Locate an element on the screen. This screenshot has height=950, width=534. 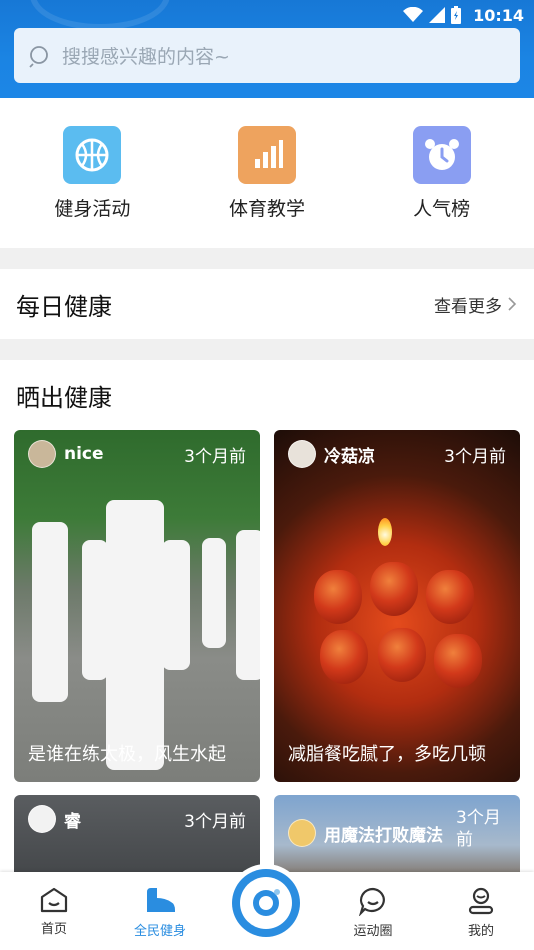
category-label: 体育教学 is located at coordinates (266, 209).